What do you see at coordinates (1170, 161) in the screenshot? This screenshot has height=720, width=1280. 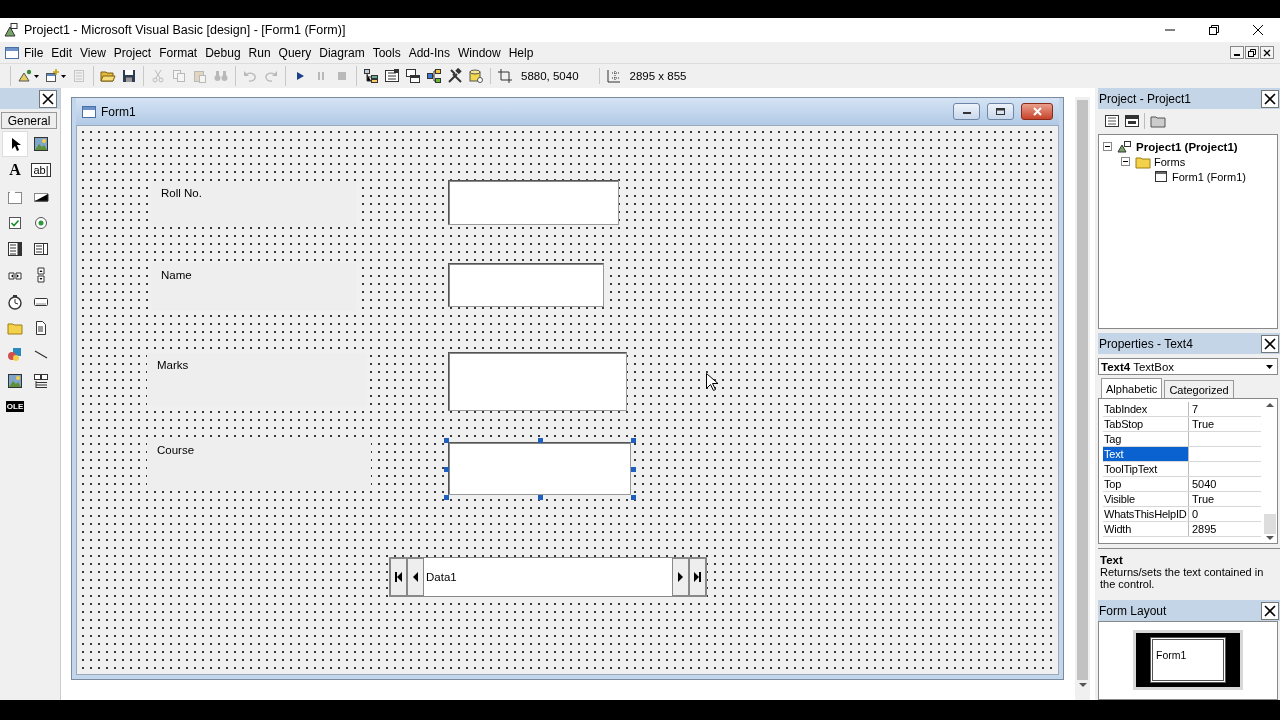 I see `tree-item: Forms` at bounding box center [1170, 161].